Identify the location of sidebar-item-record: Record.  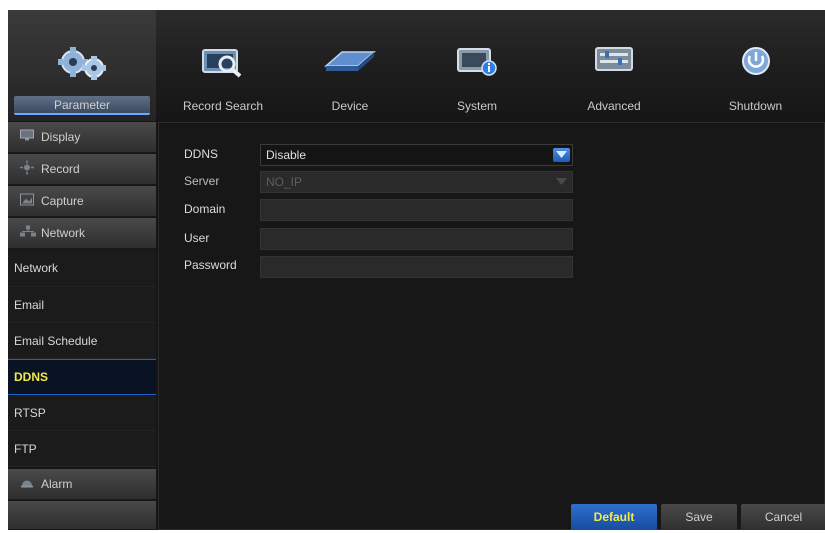
(82, 169).